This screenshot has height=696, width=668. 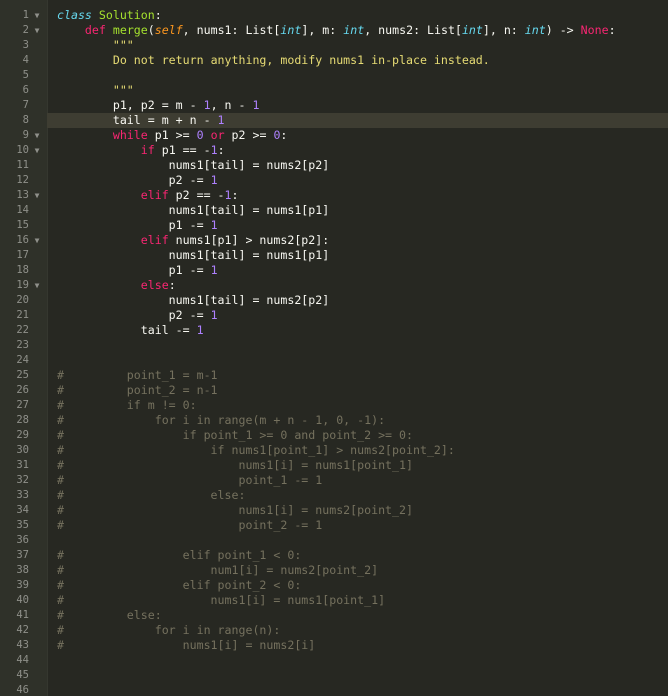 What do you see at coordinates (334, 210) in the screenshot?
I see `code-line: 14 nums1[tail] = nums1[p1]` at bounding box center [334, 210].